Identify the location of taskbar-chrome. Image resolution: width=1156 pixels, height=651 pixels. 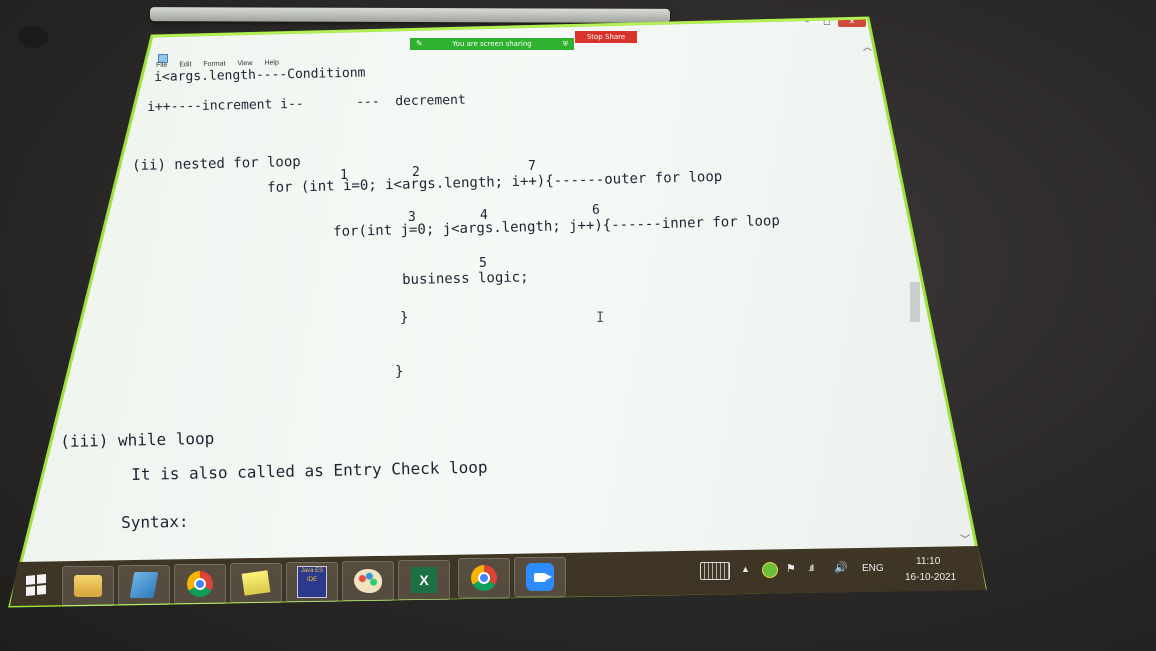
(200, 584).